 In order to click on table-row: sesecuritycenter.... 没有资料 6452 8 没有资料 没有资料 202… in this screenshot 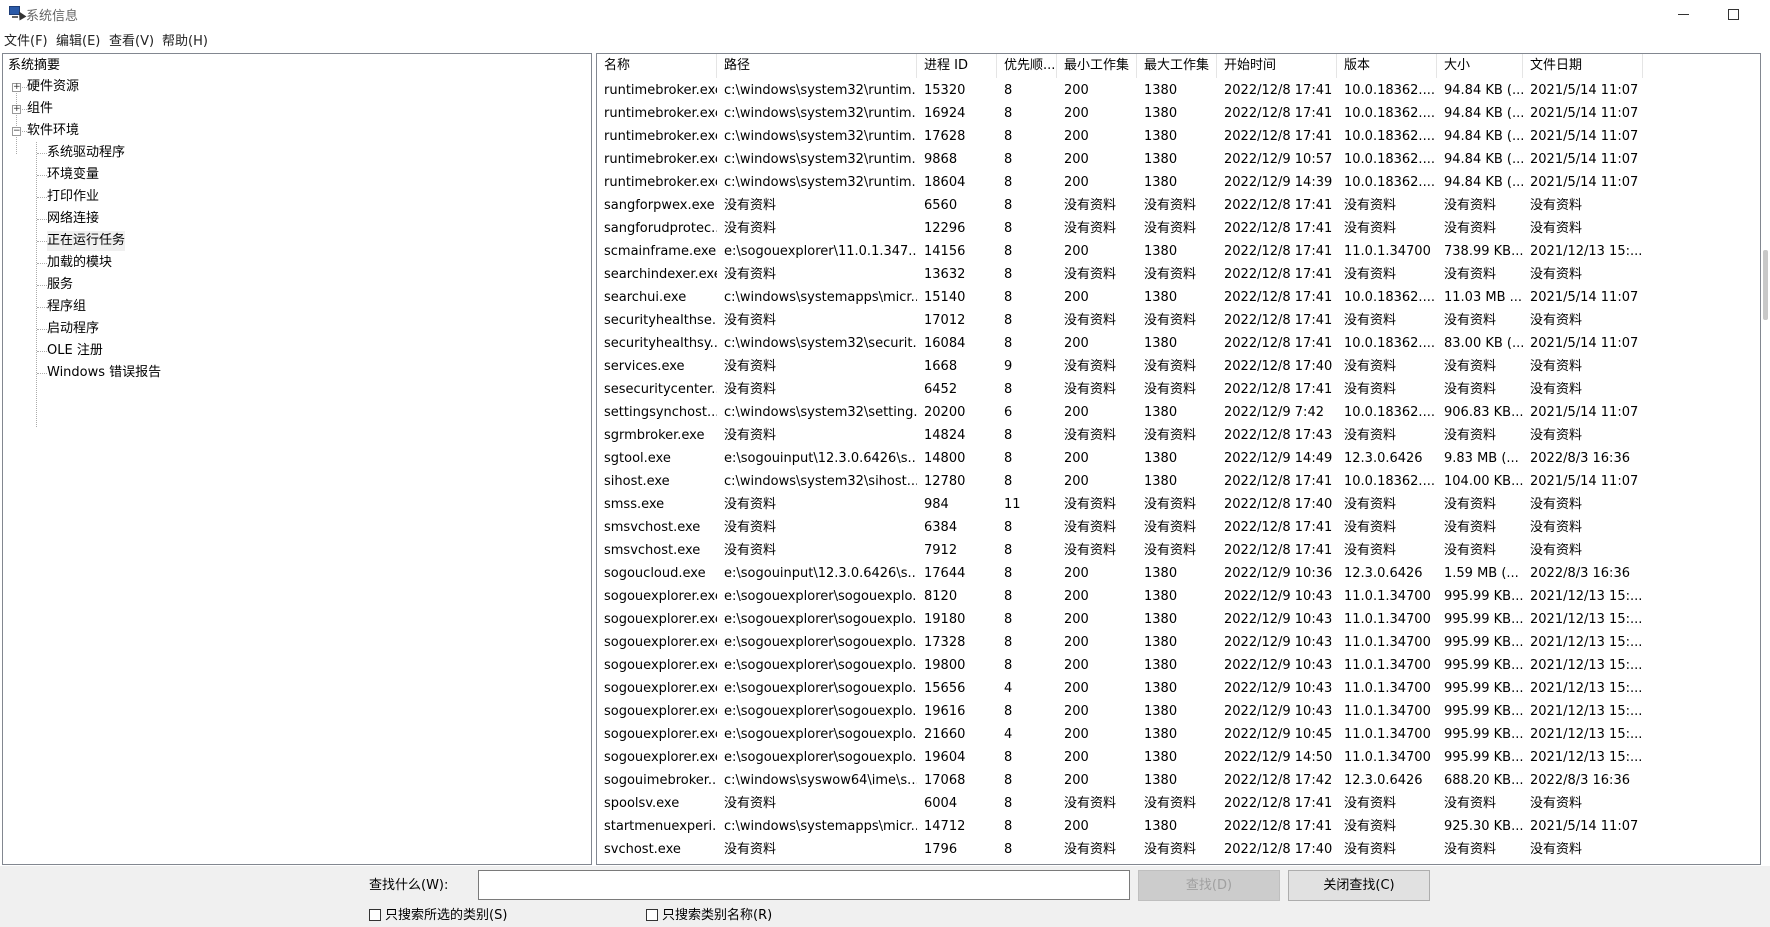, I will do `click(1178, 389)`.